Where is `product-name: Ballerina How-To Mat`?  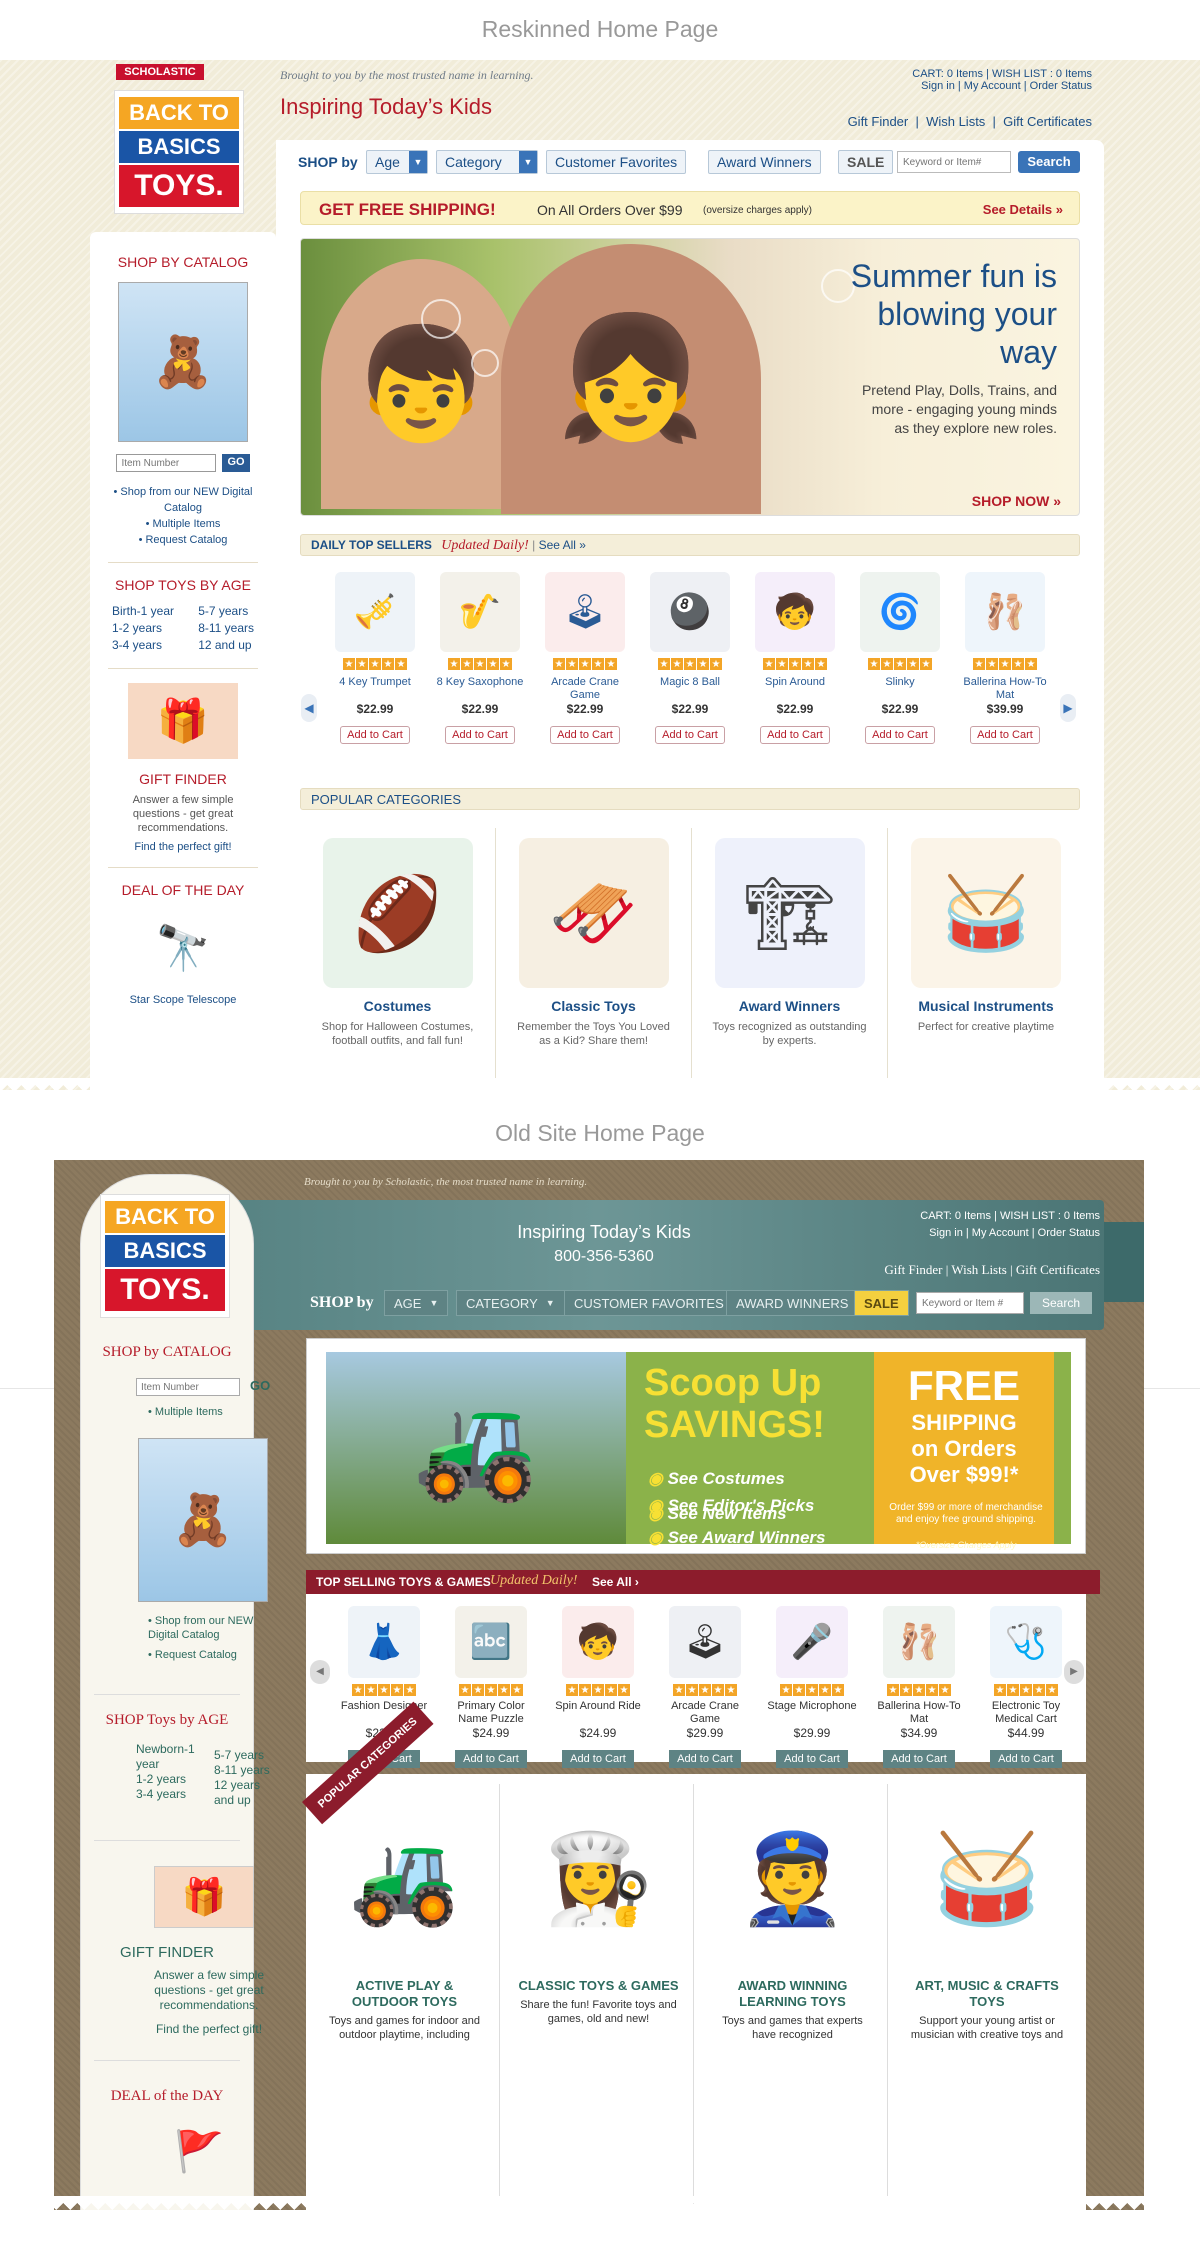
product-name: Ballerina How-To Mat is located at coordinates (1005, 689).